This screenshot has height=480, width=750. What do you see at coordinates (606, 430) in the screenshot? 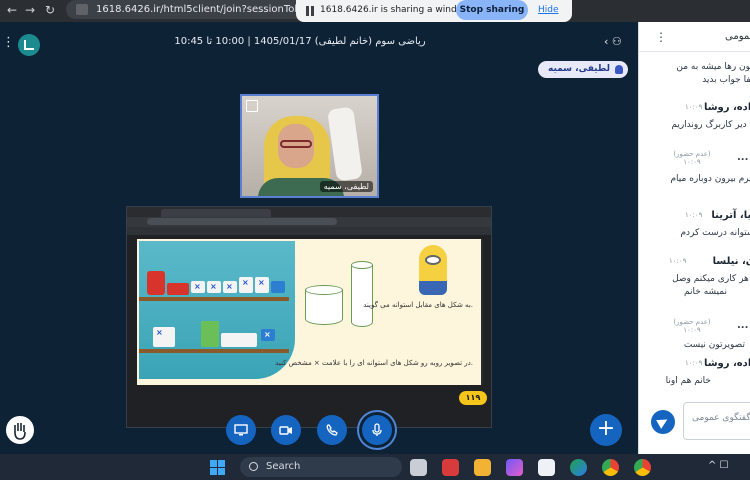
I see `plus-icon: +` at bounding box center [606, 430].